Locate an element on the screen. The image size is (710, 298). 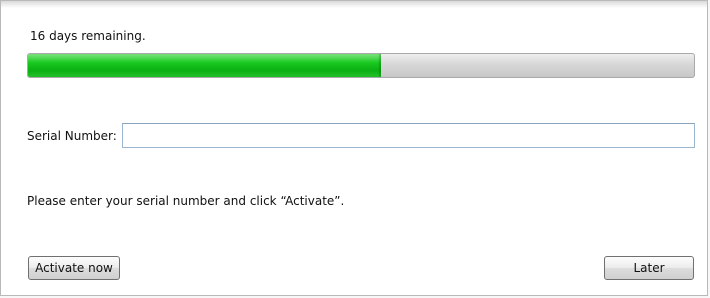
dialog-top-border is located at coordinates (354, 4).